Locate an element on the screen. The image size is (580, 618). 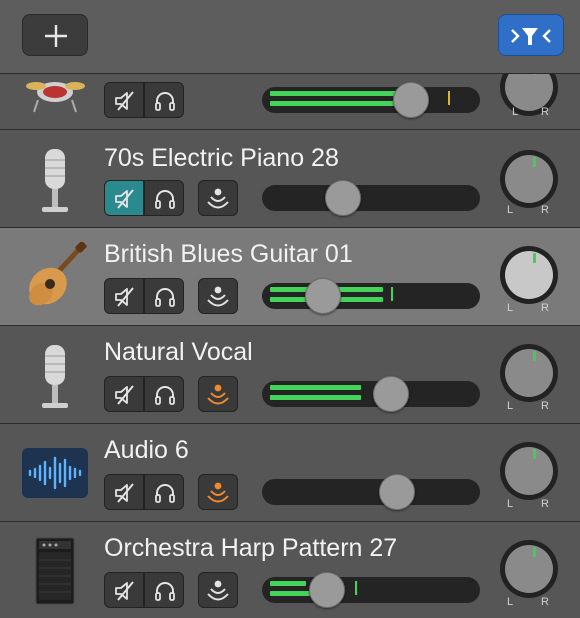
track-header-filter-button is located at coordinates (531, 35).